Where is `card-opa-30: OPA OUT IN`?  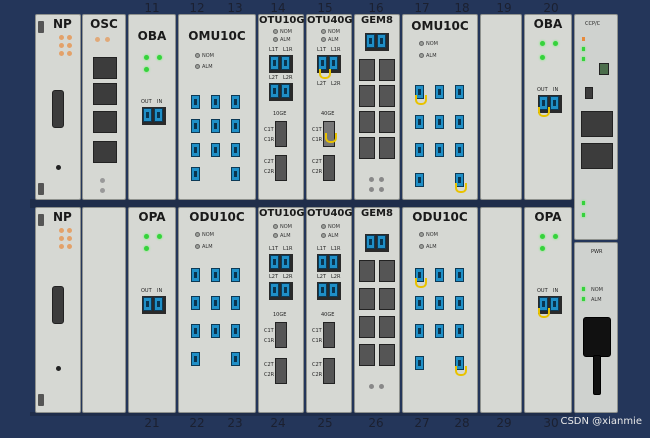 card-opa-30: OPA OUT IN is located at coordinates (548, 310).